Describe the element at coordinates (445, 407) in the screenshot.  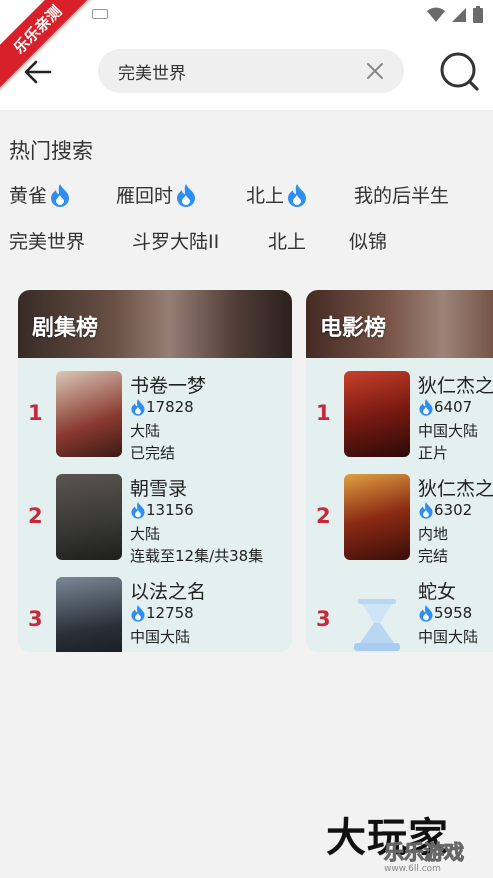
I see `item-heat: 6407` at that location.